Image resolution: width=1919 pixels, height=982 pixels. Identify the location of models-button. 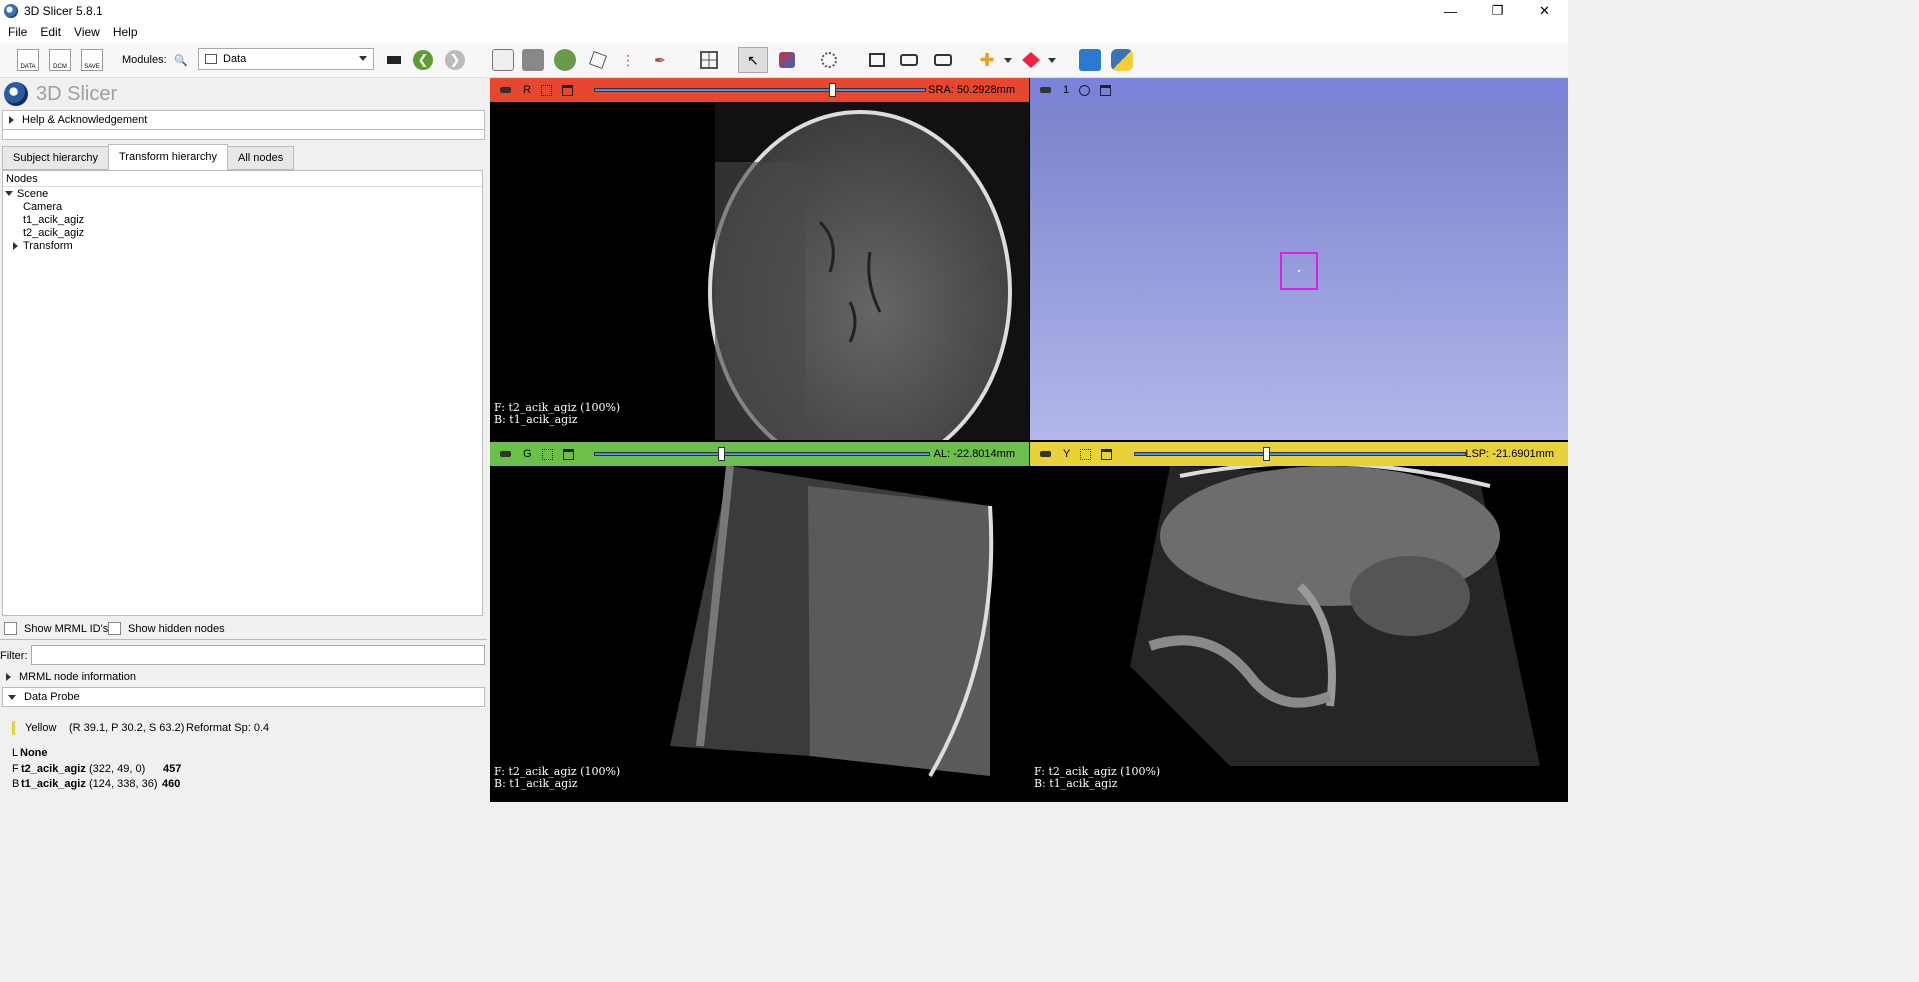
(565, 60).